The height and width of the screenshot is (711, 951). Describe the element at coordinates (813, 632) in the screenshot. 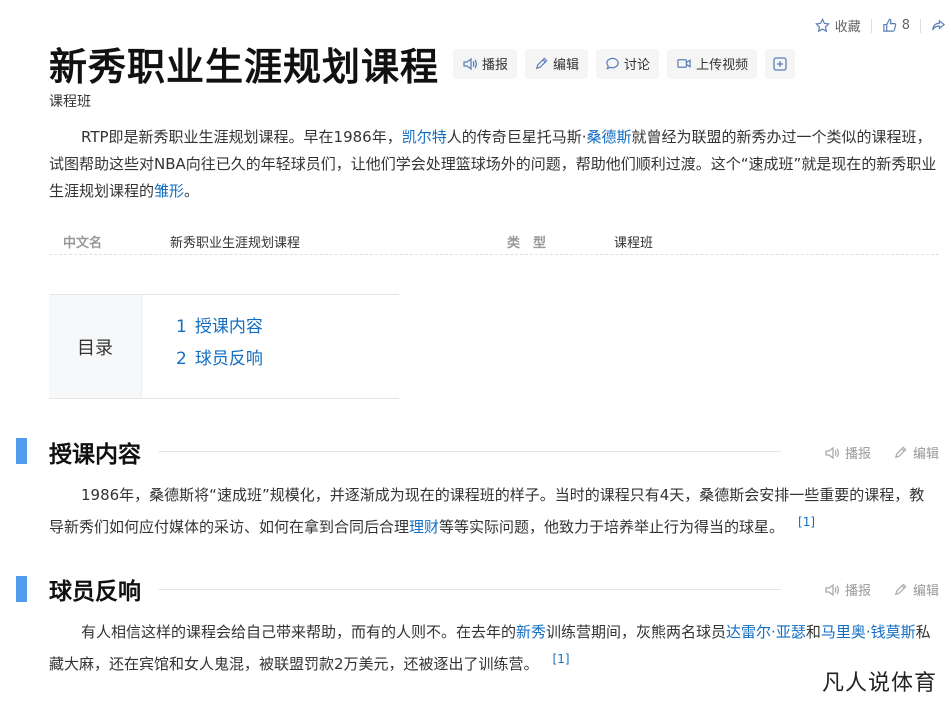

I see `paragraph-text: 和` at that location.